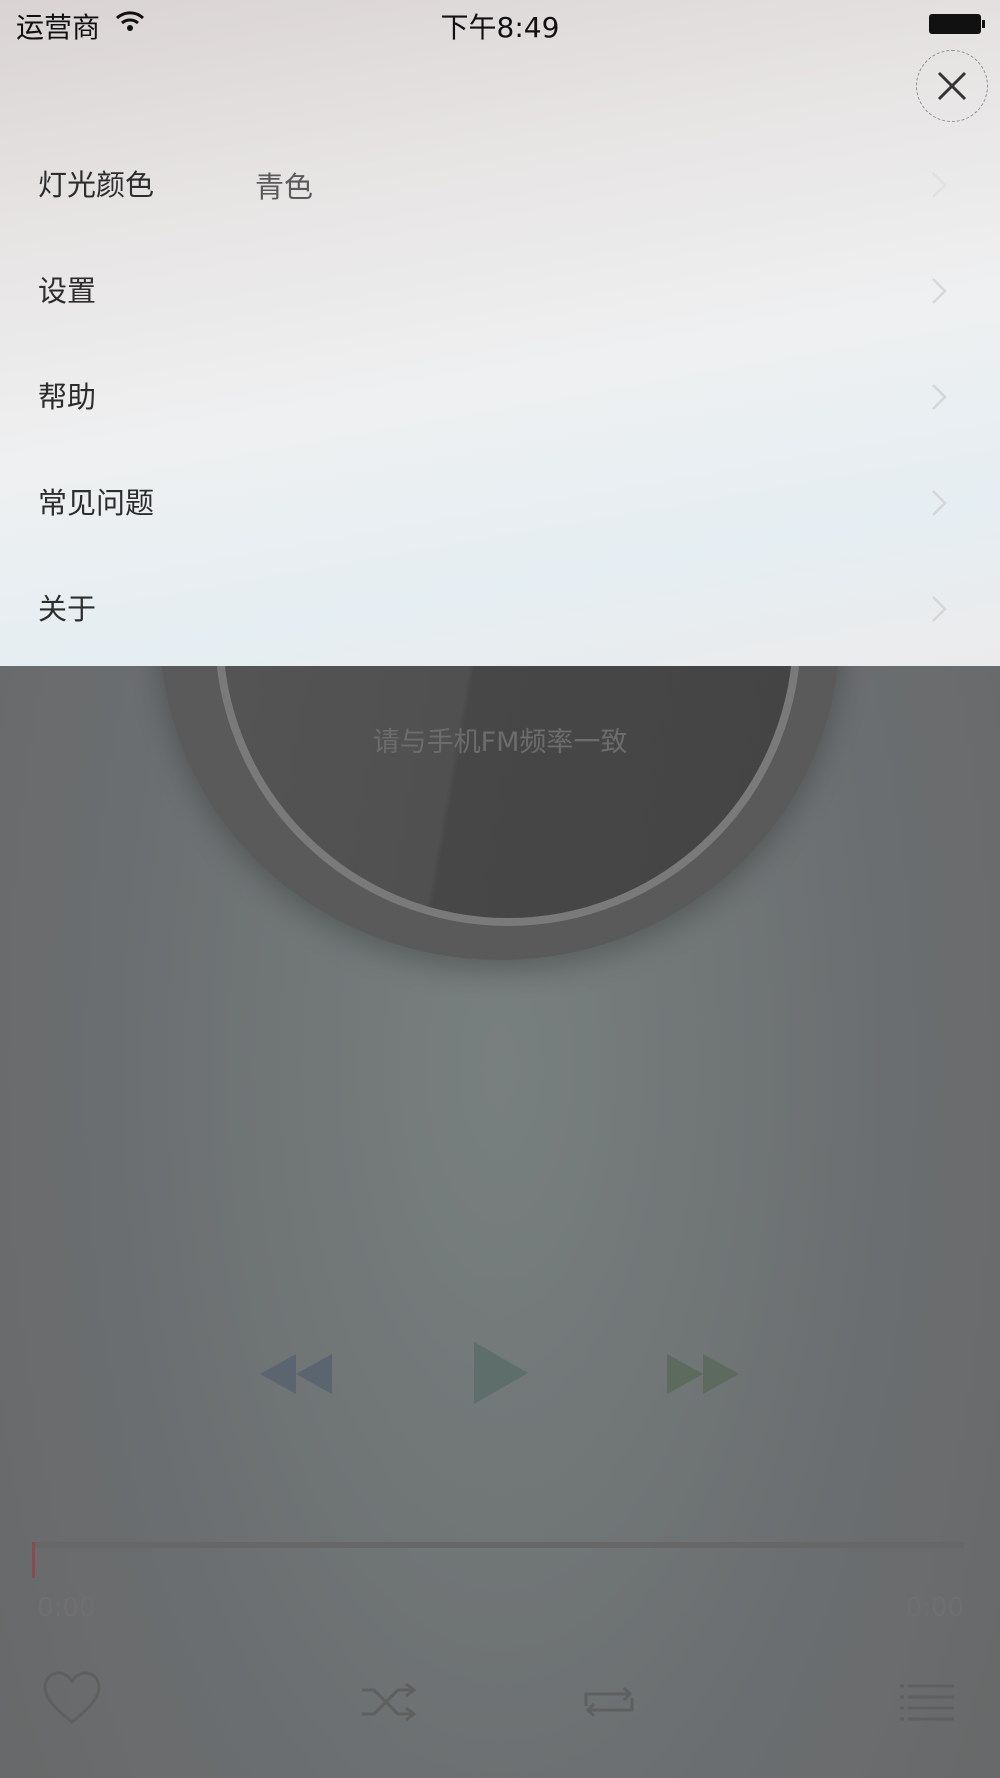 The image size is (1000, 1778). What do you see at coordinates (934, 1608) in the screenshot?
I see `total-time: 0:00` at bounding box center [934, 1608].